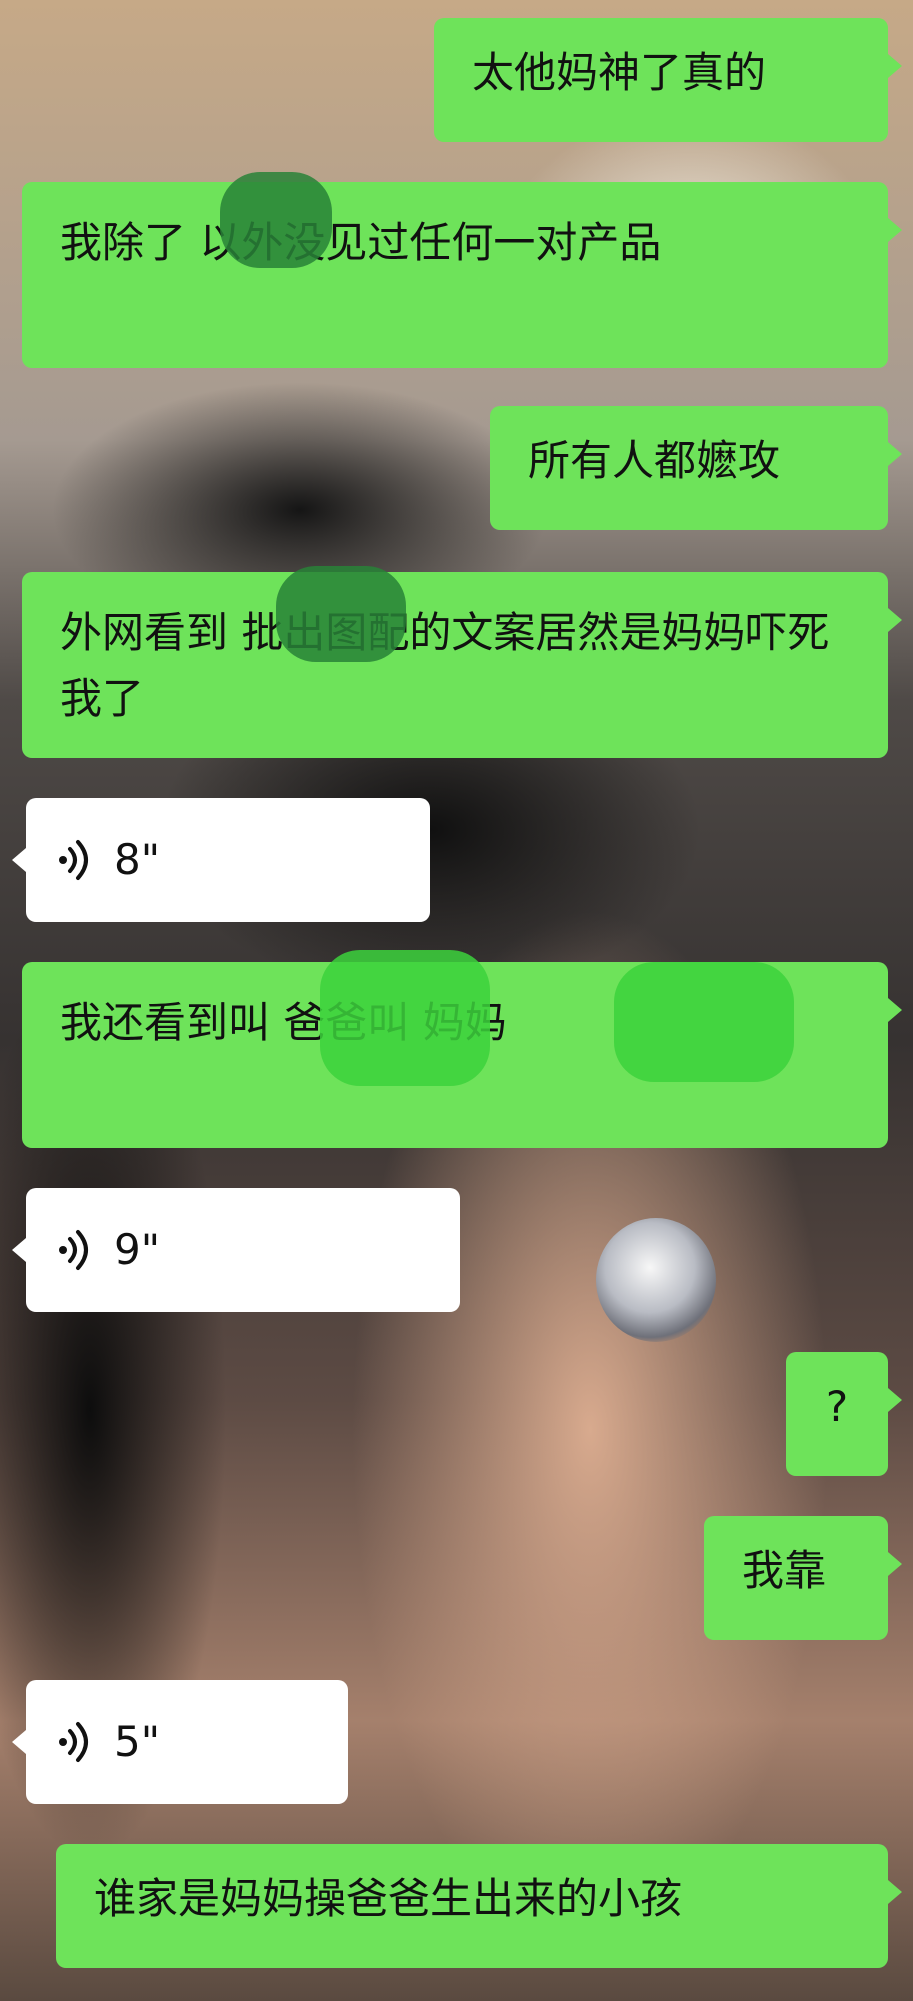 The width and height of the screenshot is (913, 2001). What do you see at coordinates (656, 1280) in the screenshot?
I see `background-ring-highlight` at bounding box center [656, 1280].